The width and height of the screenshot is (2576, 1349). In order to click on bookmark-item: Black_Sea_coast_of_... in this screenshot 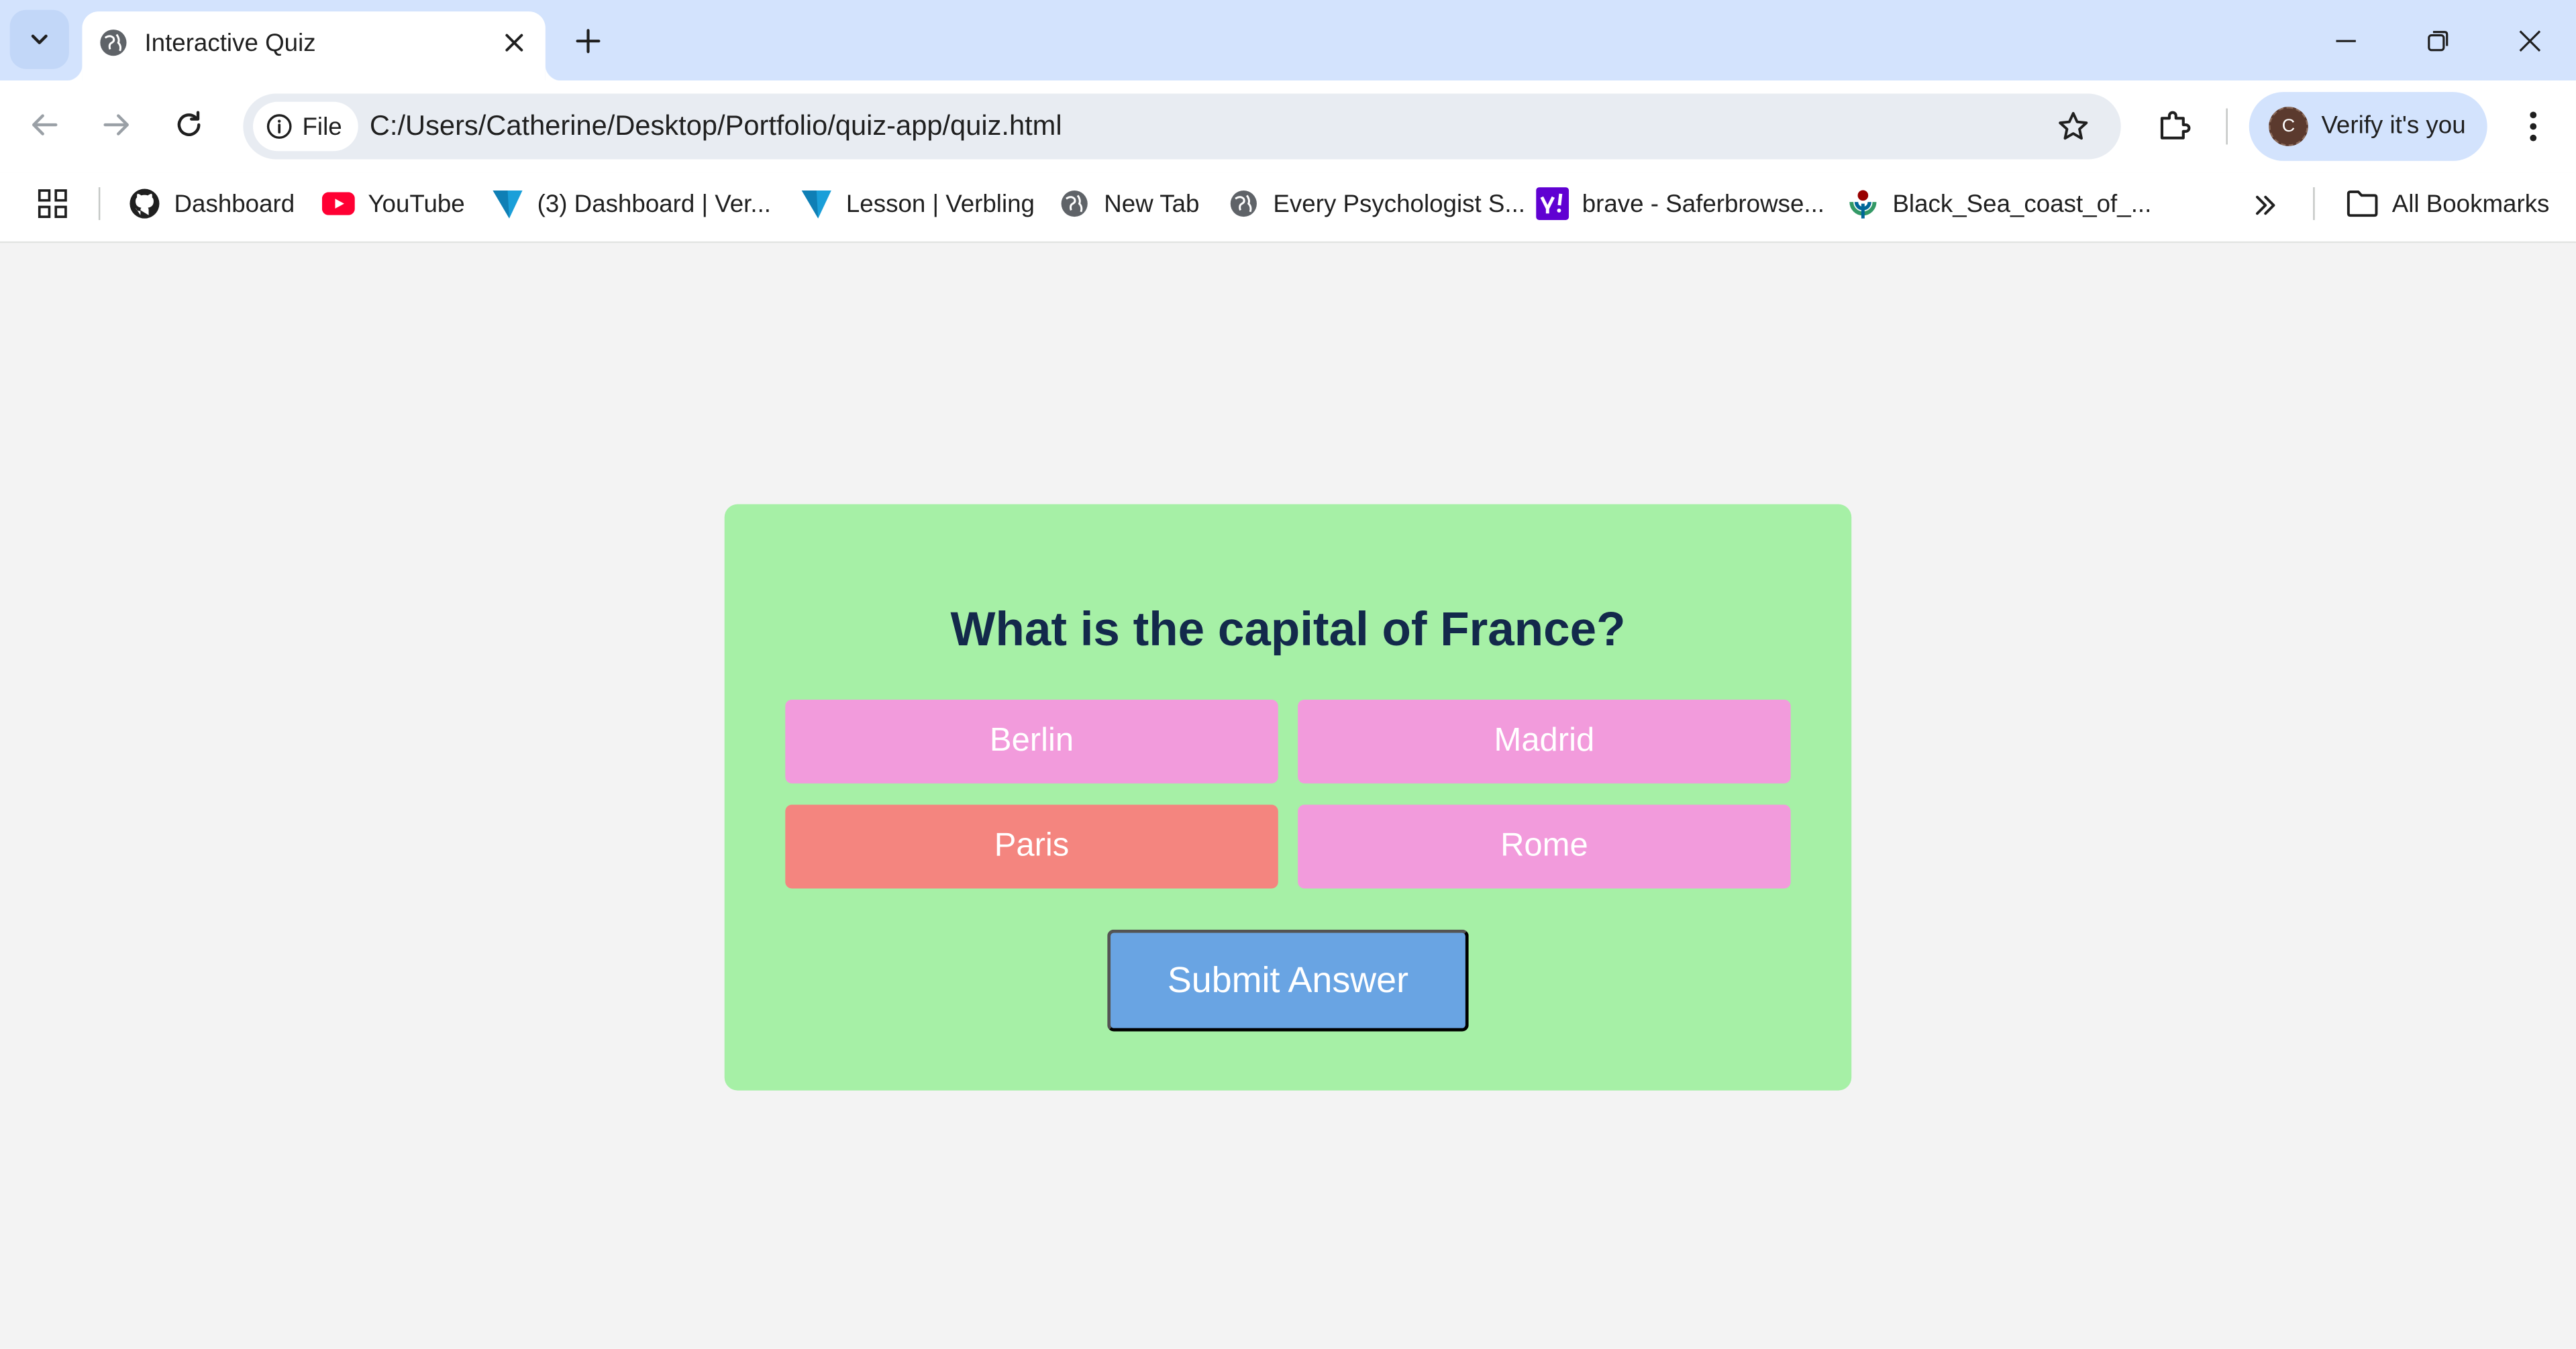, I will do `click(1999, 204)`.